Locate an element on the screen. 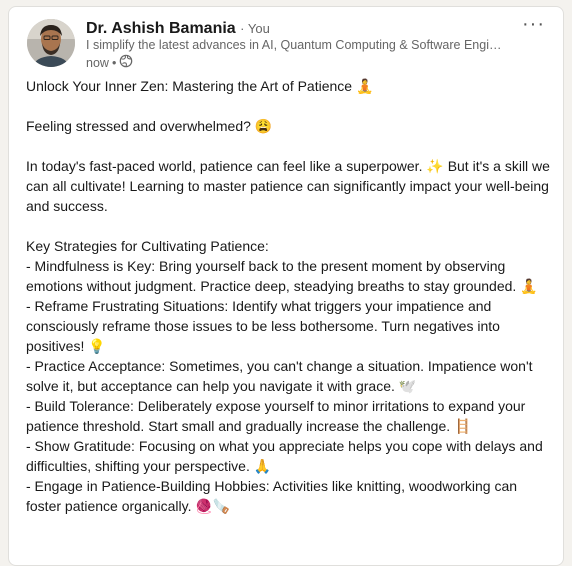 This screenshot has height=566, width=572. strategies-heading: Key Strategies for Cultivating Patience: is located at coordinates (147, 246).